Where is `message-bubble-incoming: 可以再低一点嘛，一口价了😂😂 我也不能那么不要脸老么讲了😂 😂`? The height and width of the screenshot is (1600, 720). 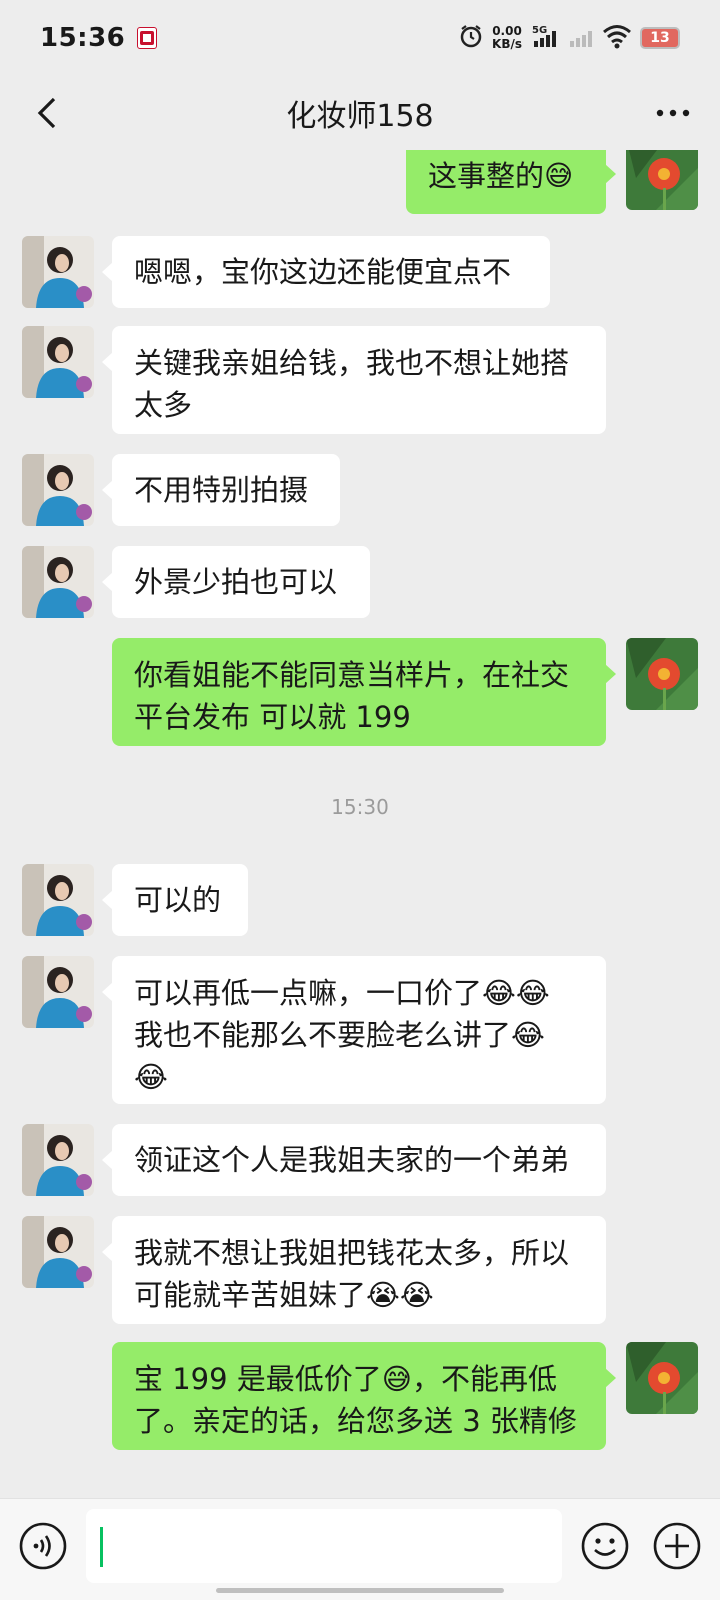
message-bubble-incoming: 可以再低一点嘛，一口价了😂😂 我也不能那么不要脸老么讲了😂 😂 is located at coordinates (354, 1030).